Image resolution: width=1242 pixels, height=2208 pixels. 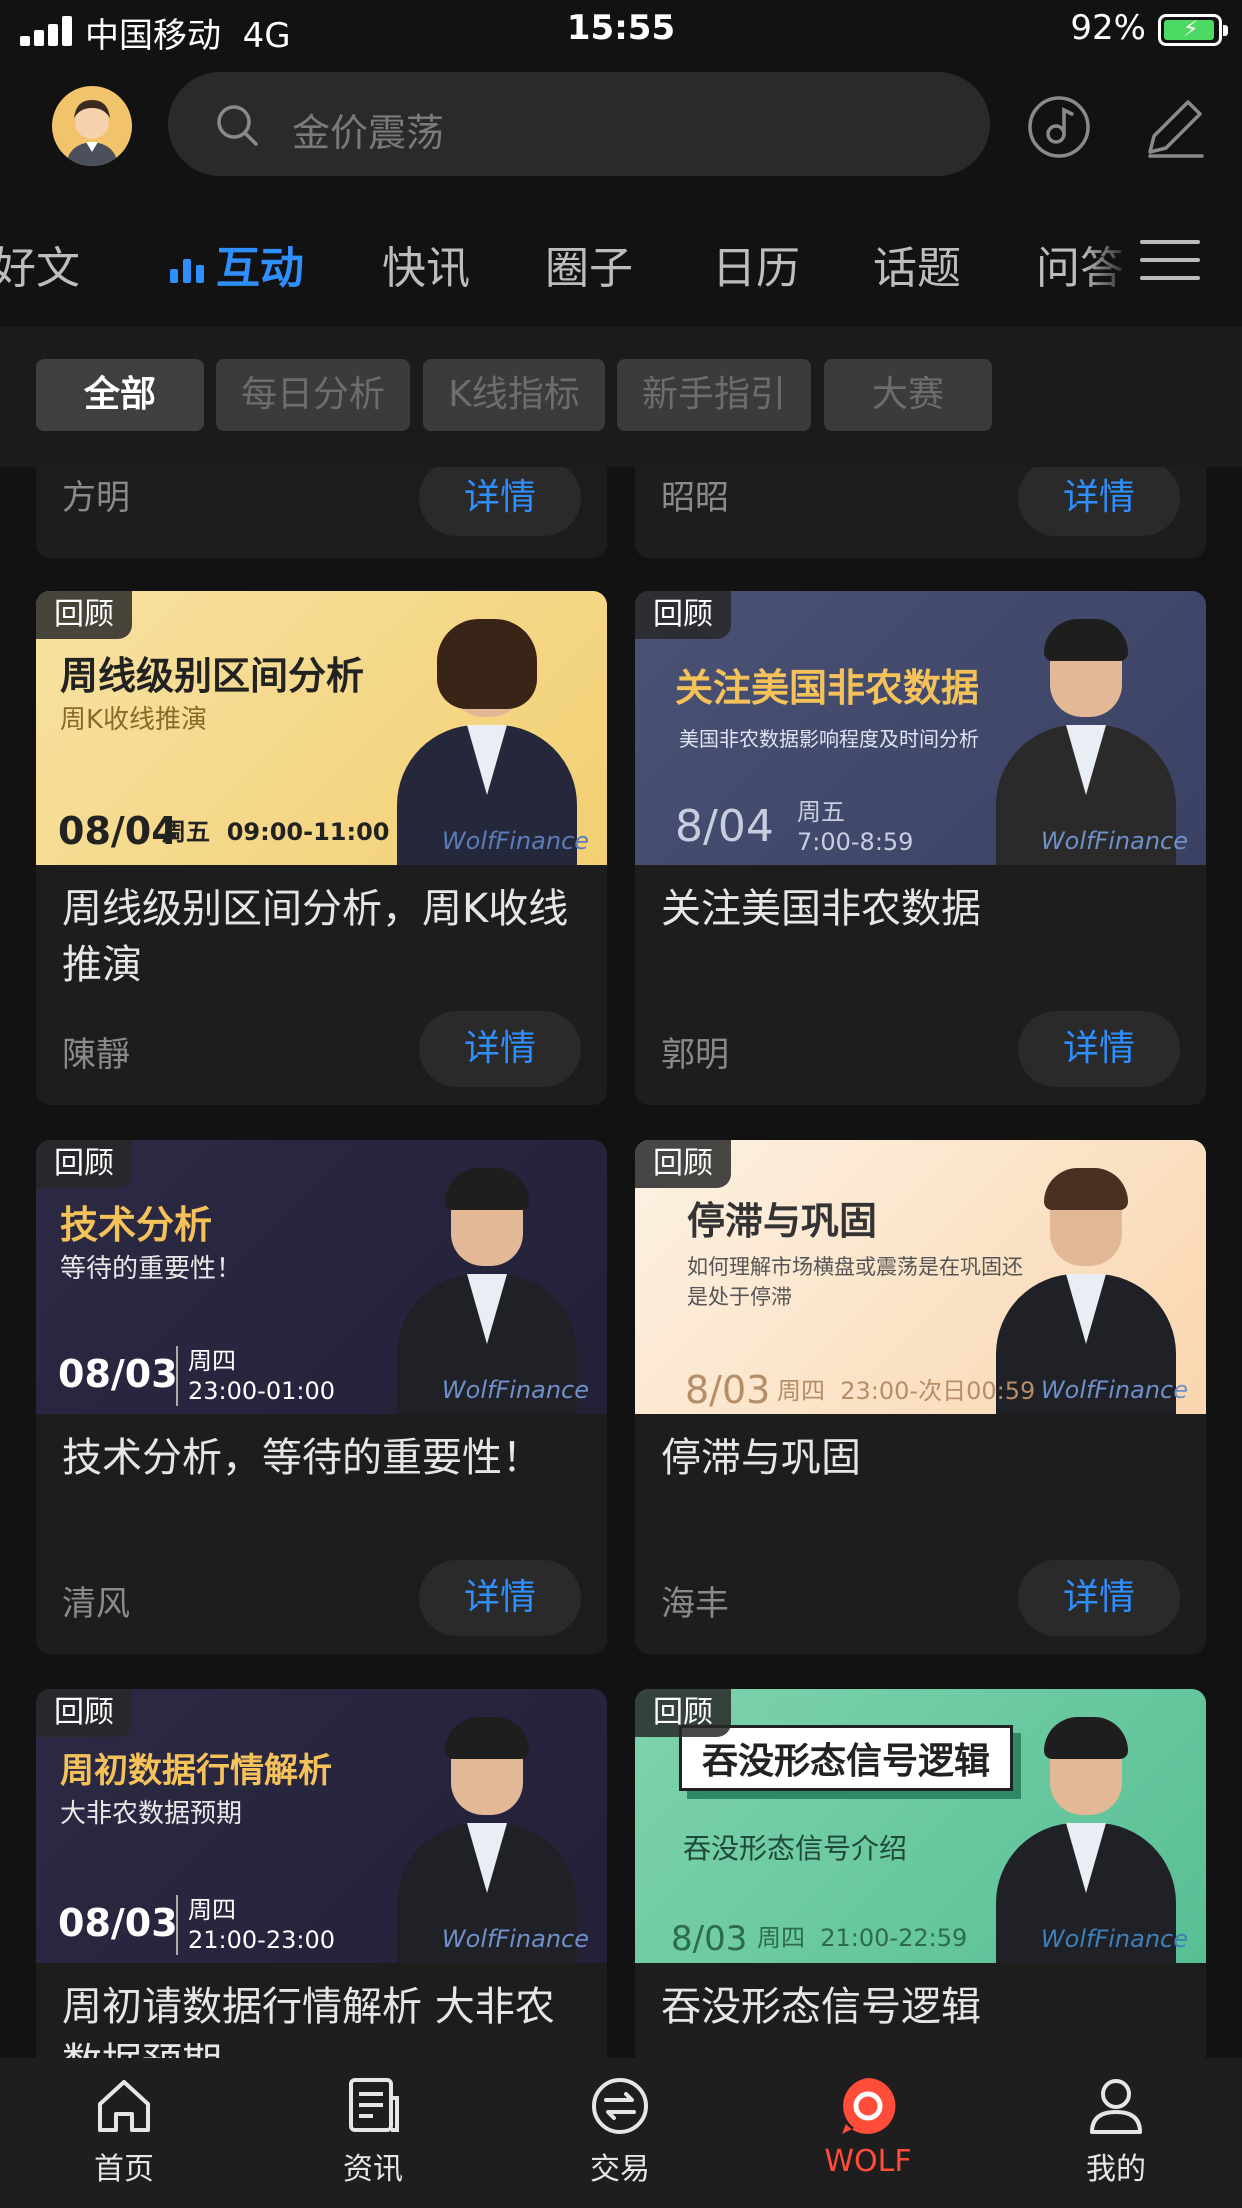 I want to click on live-bars-icon, so click(x=189, y=269).